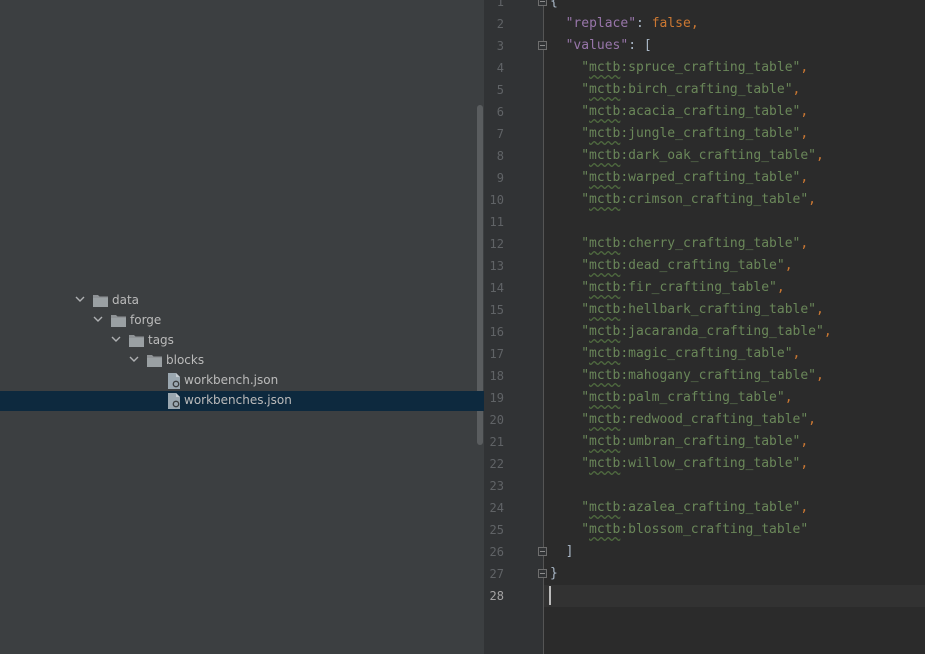 This screenshot has height=654, width=925. What do you see at coordinates (242, 361) in the screenshot?
I see `tree-folder-blocks: blocks` at bounding box center [242, 361].